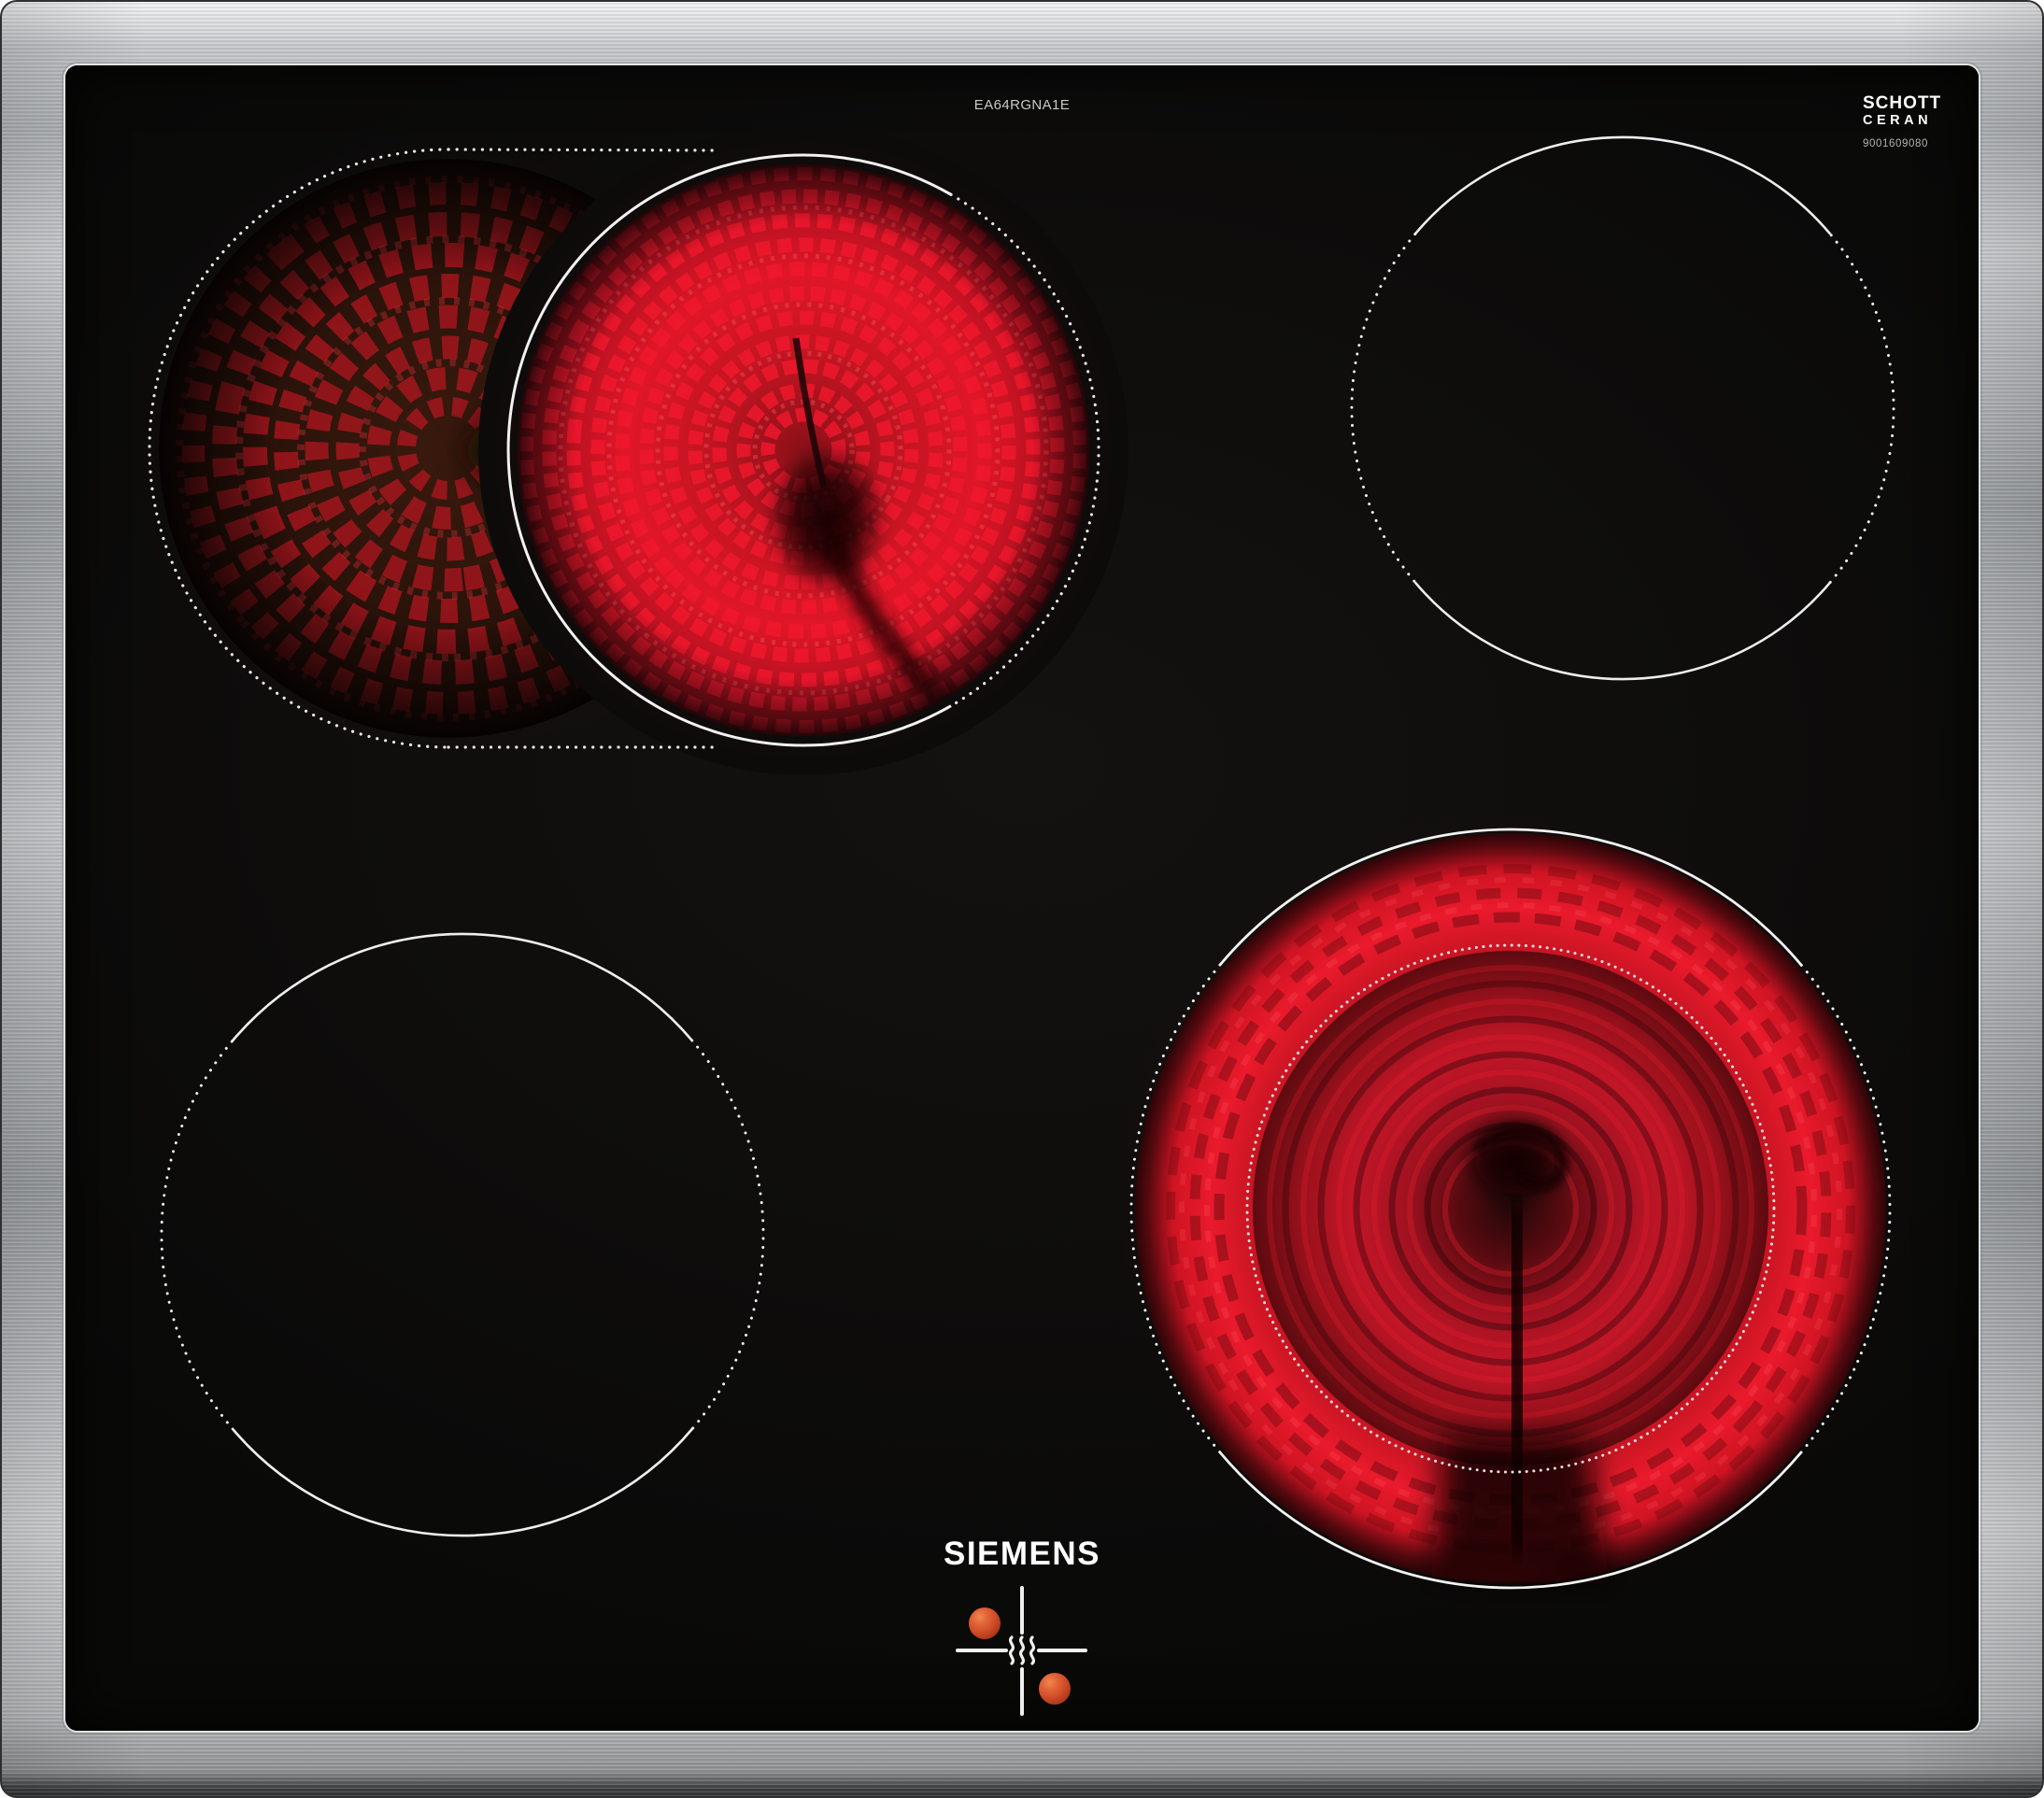 The image size is (2044, 1798). I want to click on residual-heat-indicator, so click(1022, 1651).